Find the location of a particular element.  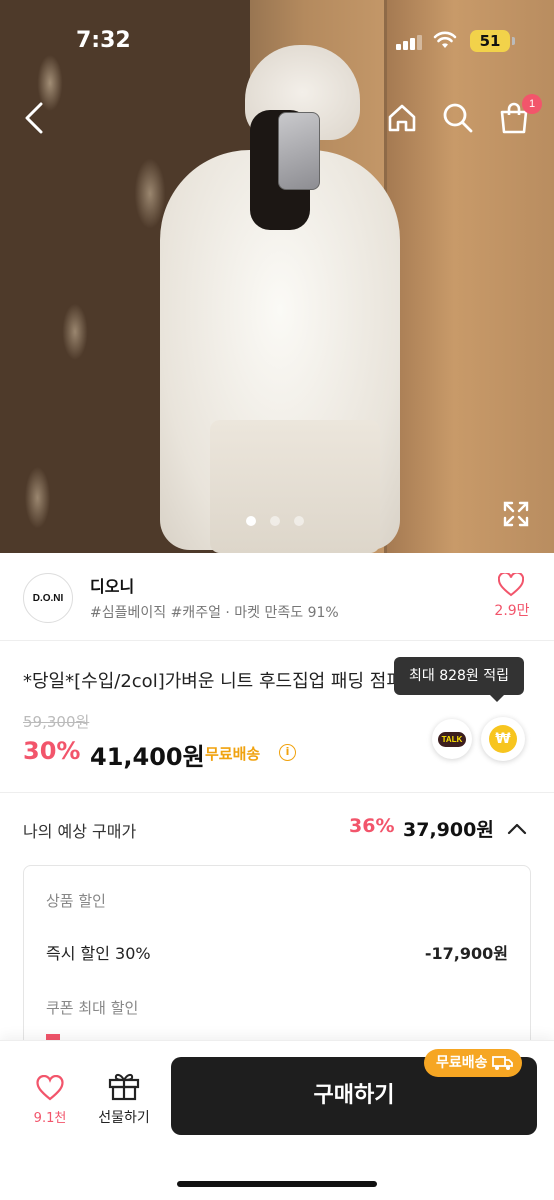

discount-rate: 30% is located at coordinates (52, 751).